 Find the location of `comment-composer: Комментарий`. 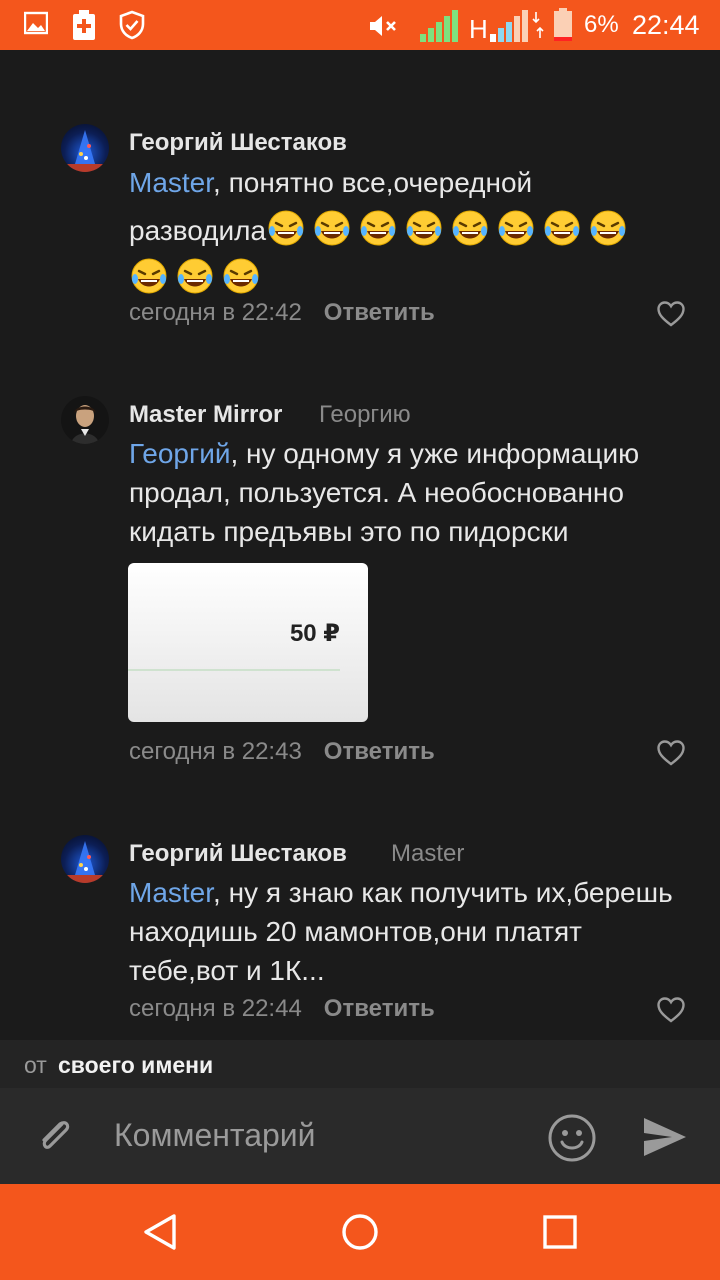

comment-composer: Комментарий is located at coordinates (360, 1136).